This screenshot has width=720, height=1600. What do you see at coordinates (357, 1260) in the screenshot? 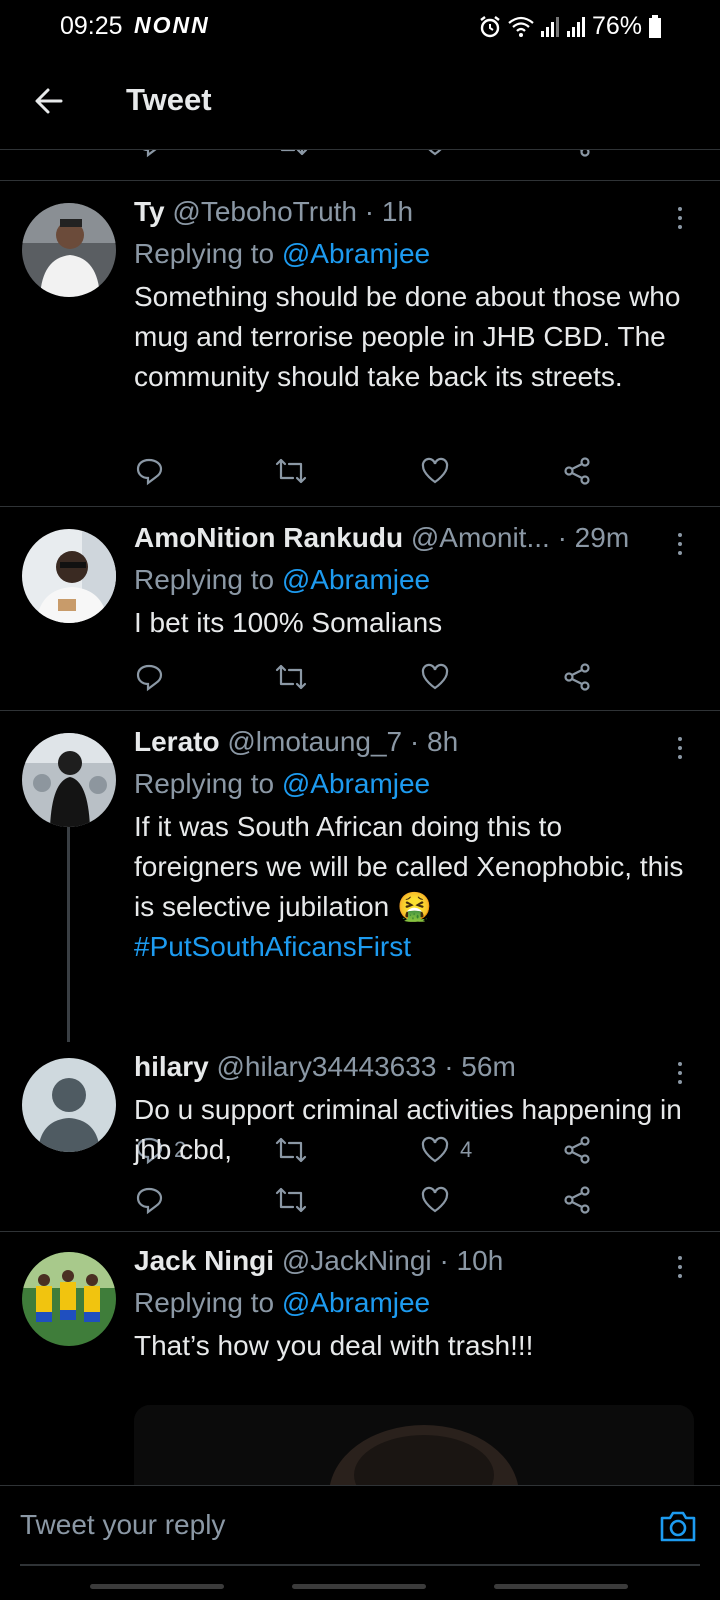
I see `user-handle: @JackNingi` at bounding box center [357, 1260].